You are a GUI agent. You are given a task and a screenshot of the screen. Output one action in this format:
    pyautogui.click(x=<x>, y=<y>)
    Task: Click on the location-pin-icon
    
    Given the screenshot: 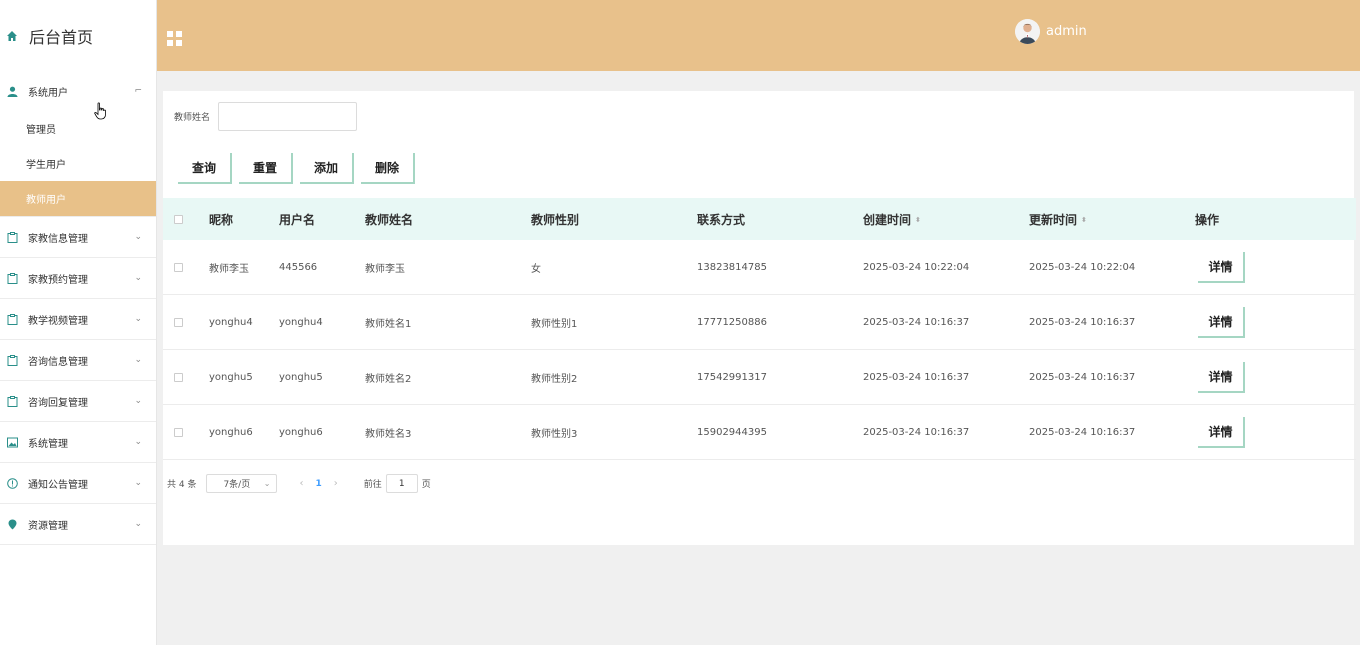 What is the action you would take?
    pyautogui.click(x=12, y=524)
    